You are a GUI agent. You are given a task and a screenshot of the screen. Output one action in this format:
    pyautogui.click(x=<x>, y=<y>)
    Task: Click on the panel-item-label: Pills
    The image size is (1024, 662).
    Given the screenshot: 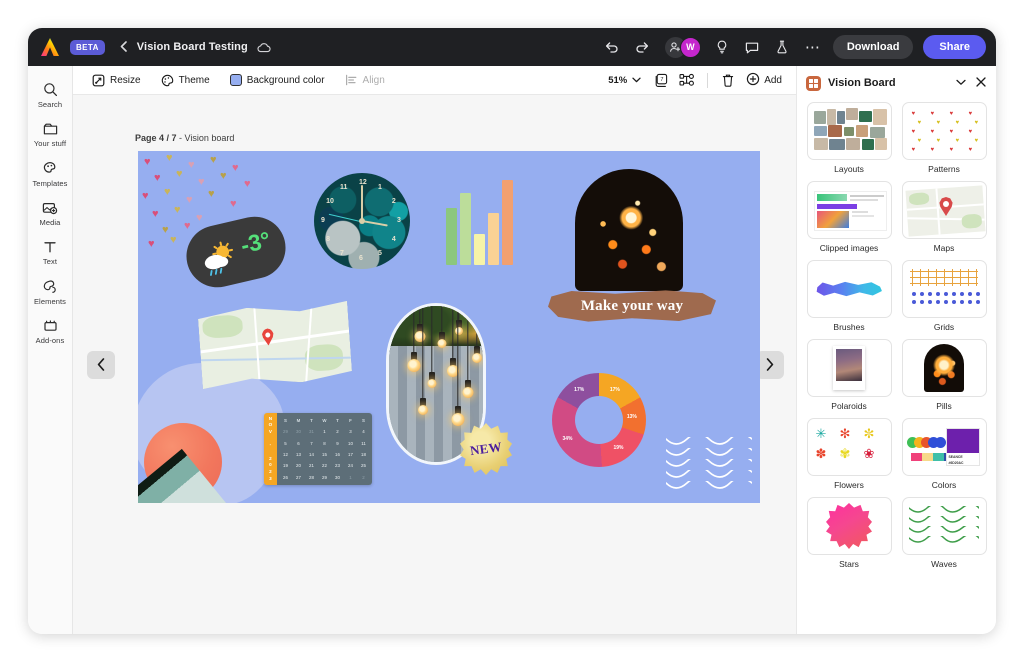 What is the action you would take?
    pyautogui.click(x=944, y=406)
    